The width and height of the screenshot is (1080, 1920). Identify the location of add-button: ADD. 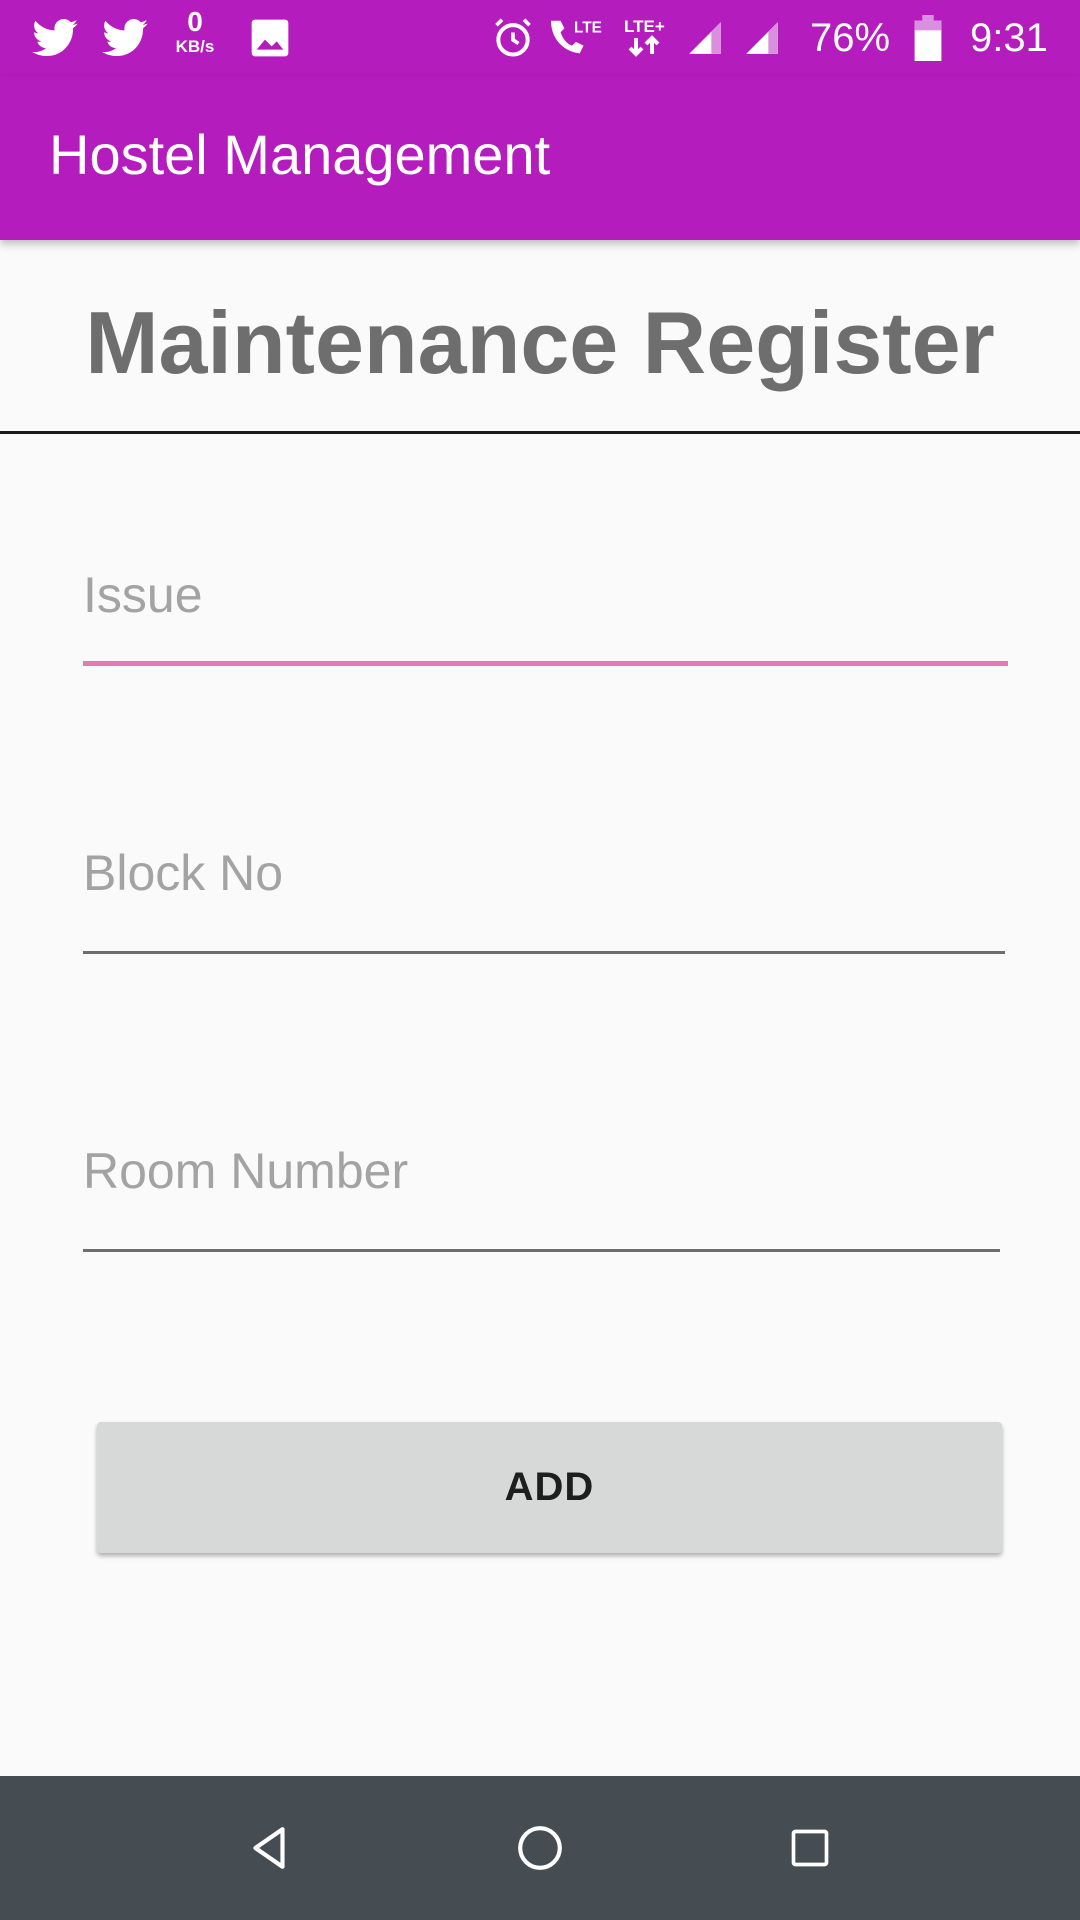
(549, 1487).